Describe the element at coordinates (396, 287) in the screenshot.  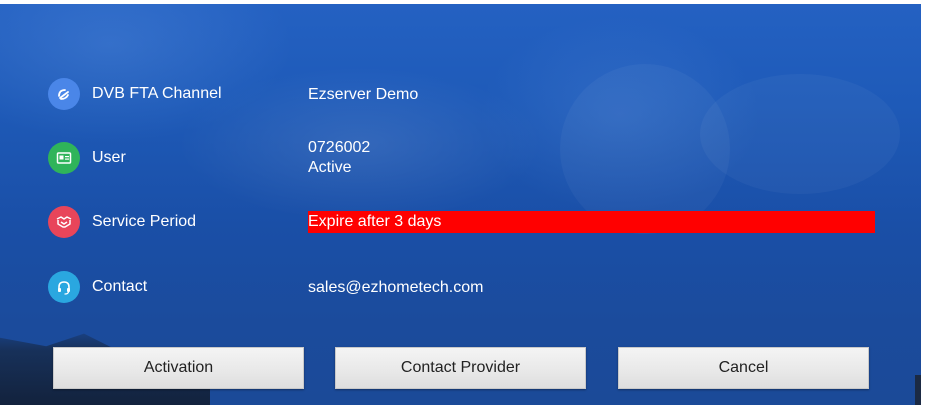
I see `contact-value: sales@ezhometech.com` at that location.